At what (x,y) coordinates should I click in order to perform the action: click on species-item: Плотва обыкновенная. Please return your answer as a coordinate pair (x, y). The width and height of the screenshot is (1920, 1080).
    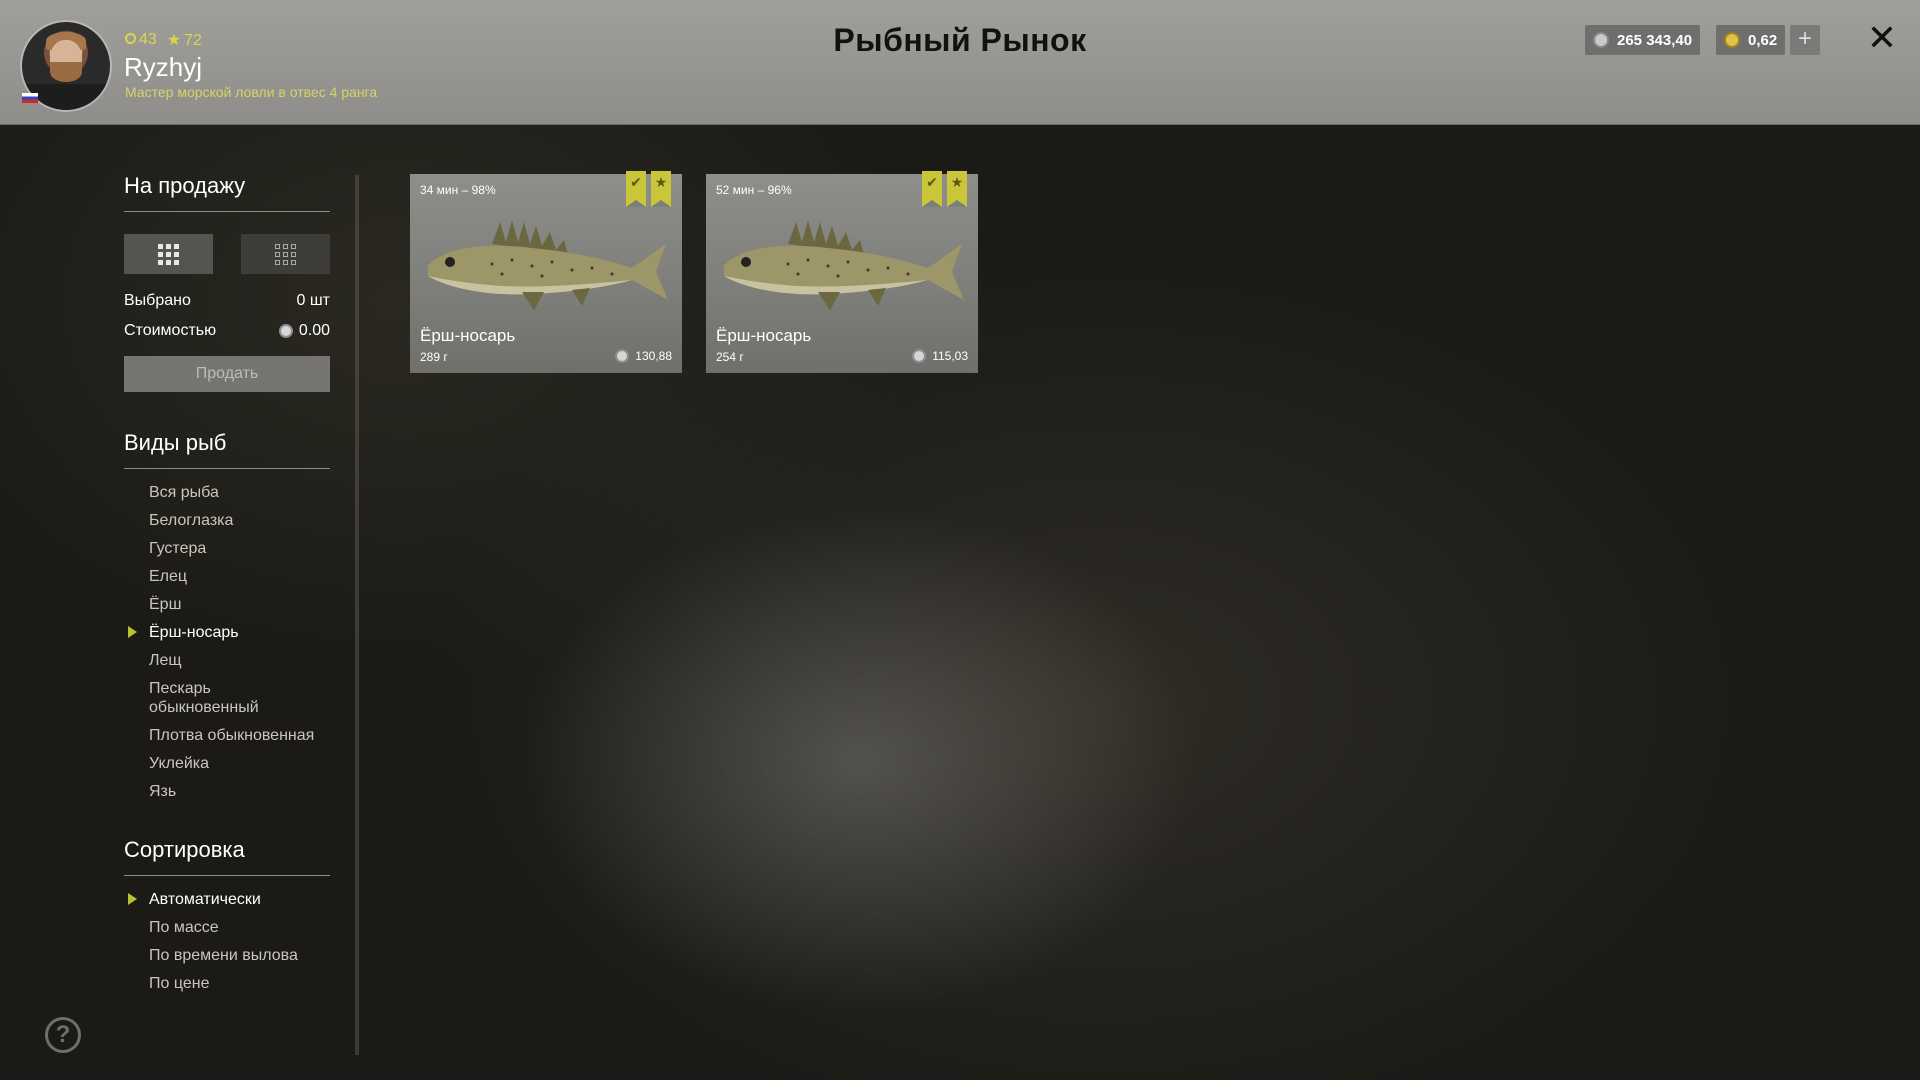
    Looking at the image, I should click on (227, 735).